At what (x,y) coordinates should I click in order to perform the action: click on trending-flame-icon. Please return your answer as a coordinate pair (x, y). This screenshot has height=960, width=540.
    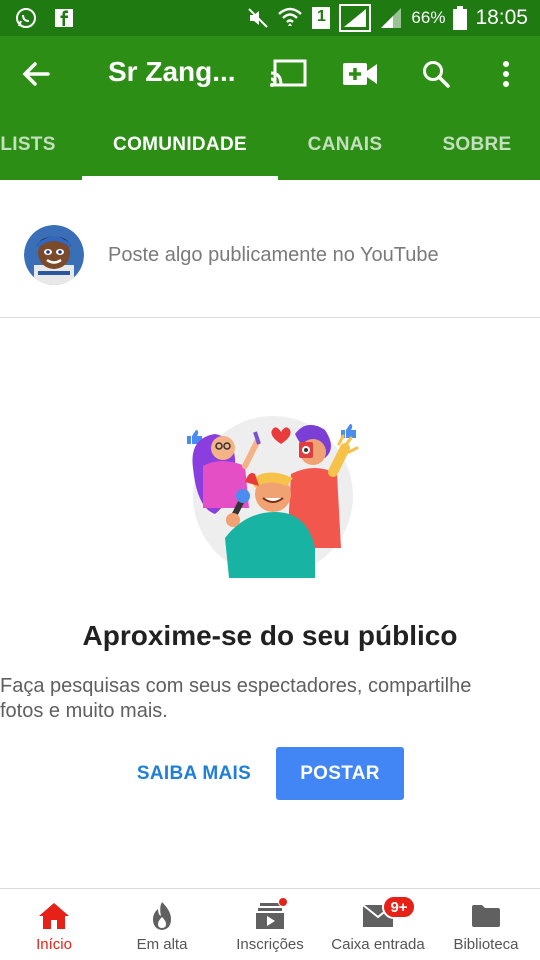
    Looking at the image, I should click on (162, 916).